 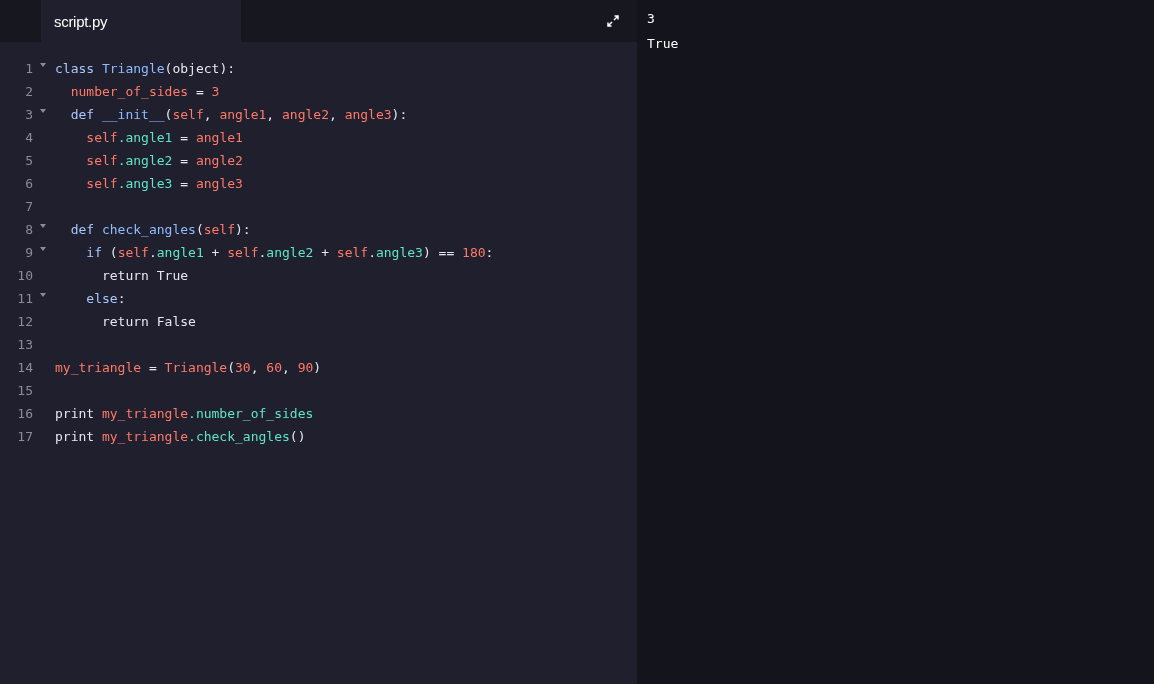 What do you see at coordinates (24, 275) in the screenshot?
I see `line-number: 10` at bounding box center [24, 275].